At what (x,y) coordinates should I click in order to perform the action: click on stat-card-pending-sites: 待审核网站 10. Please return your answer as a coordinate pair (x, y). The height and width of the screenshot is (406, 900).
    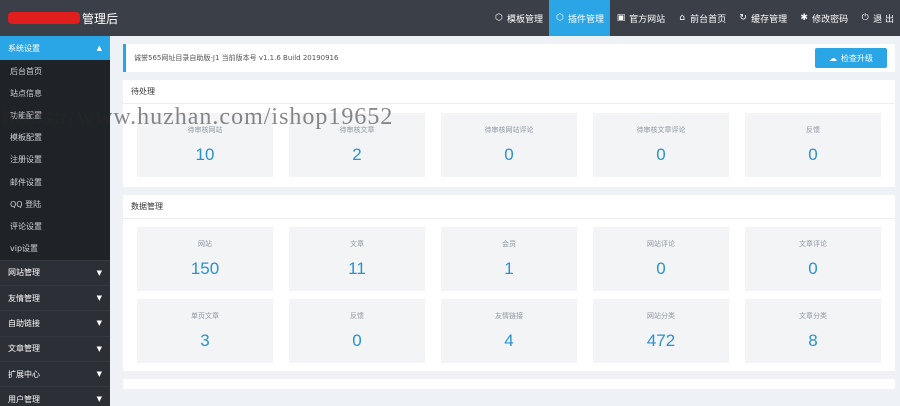
    Looking at the image, I should click on (205, 145).